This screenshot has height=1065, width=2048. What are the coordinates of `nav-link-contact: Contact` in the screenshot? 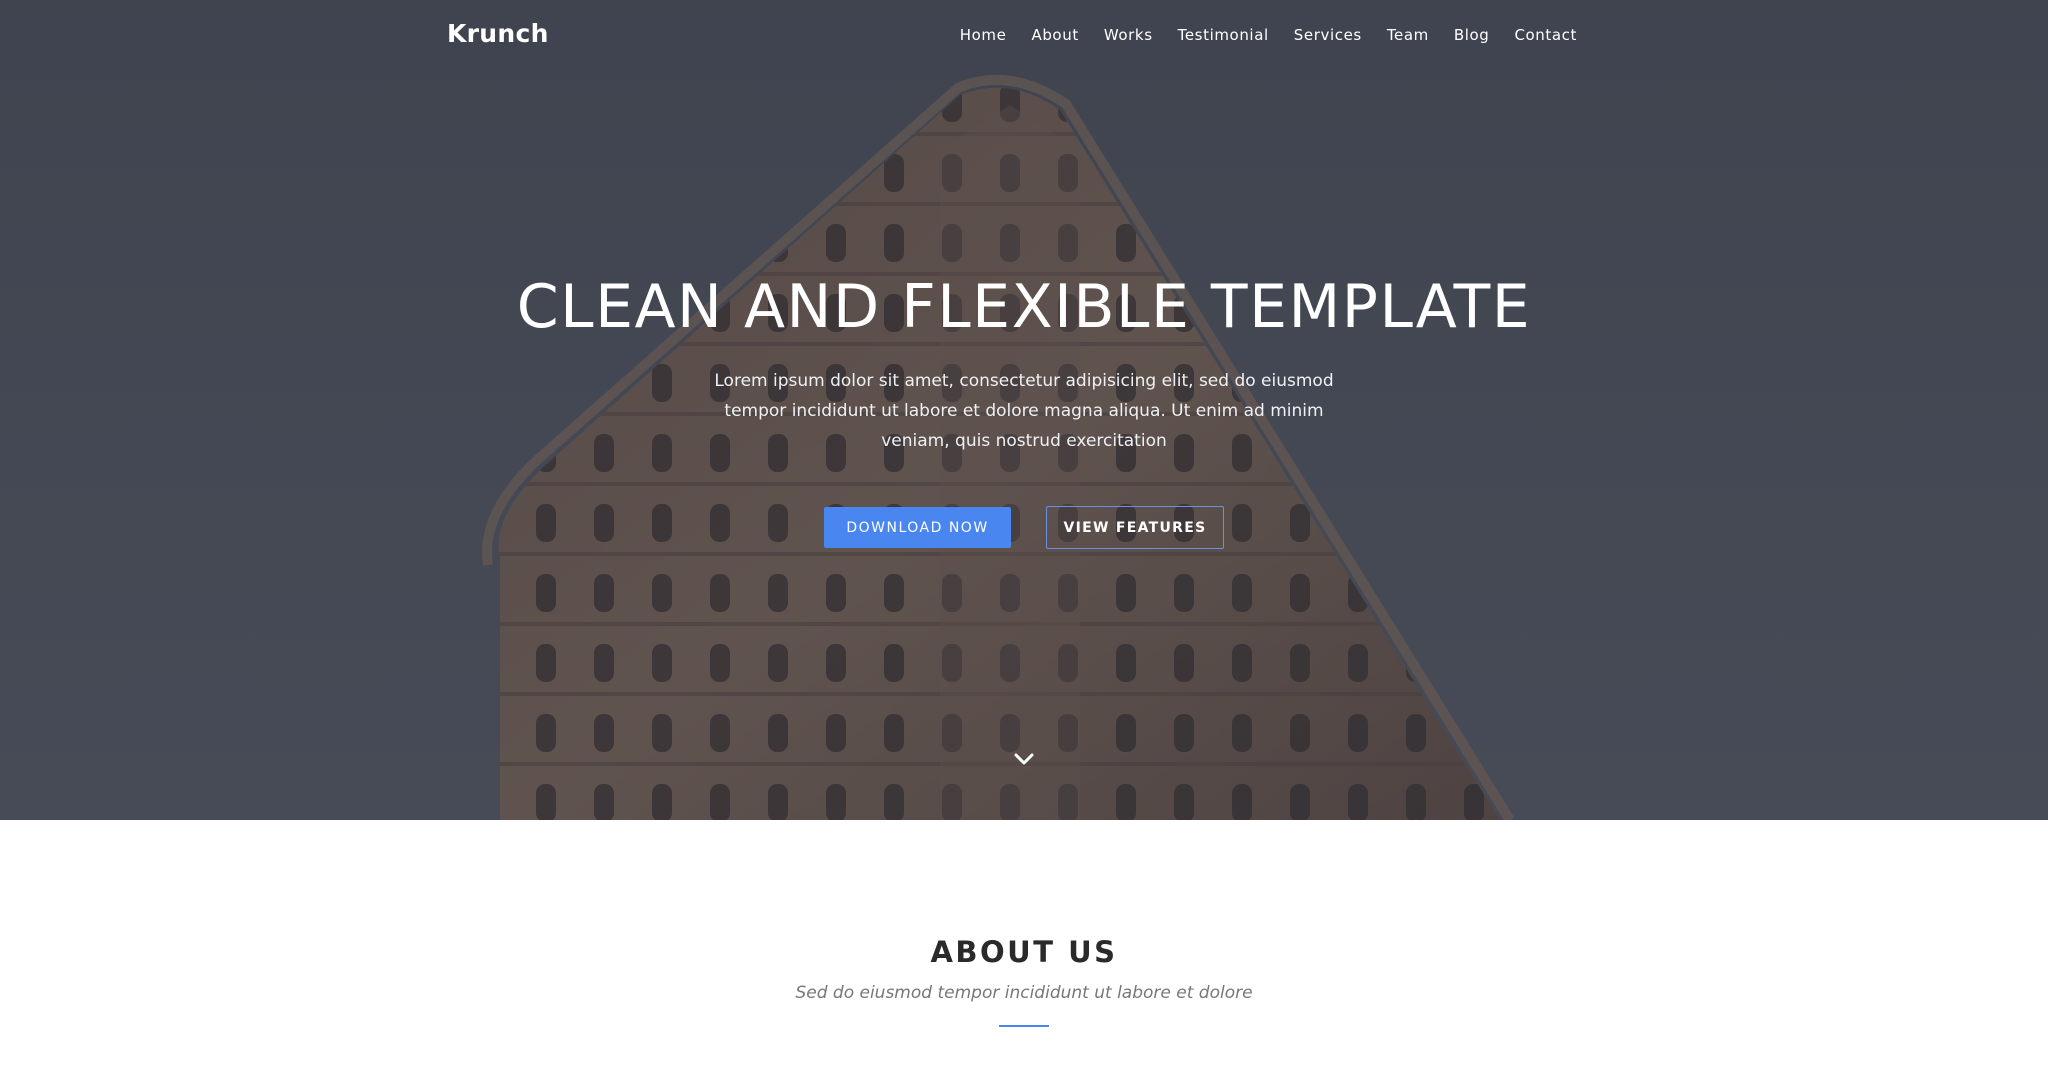 It's located at (1545, 35).